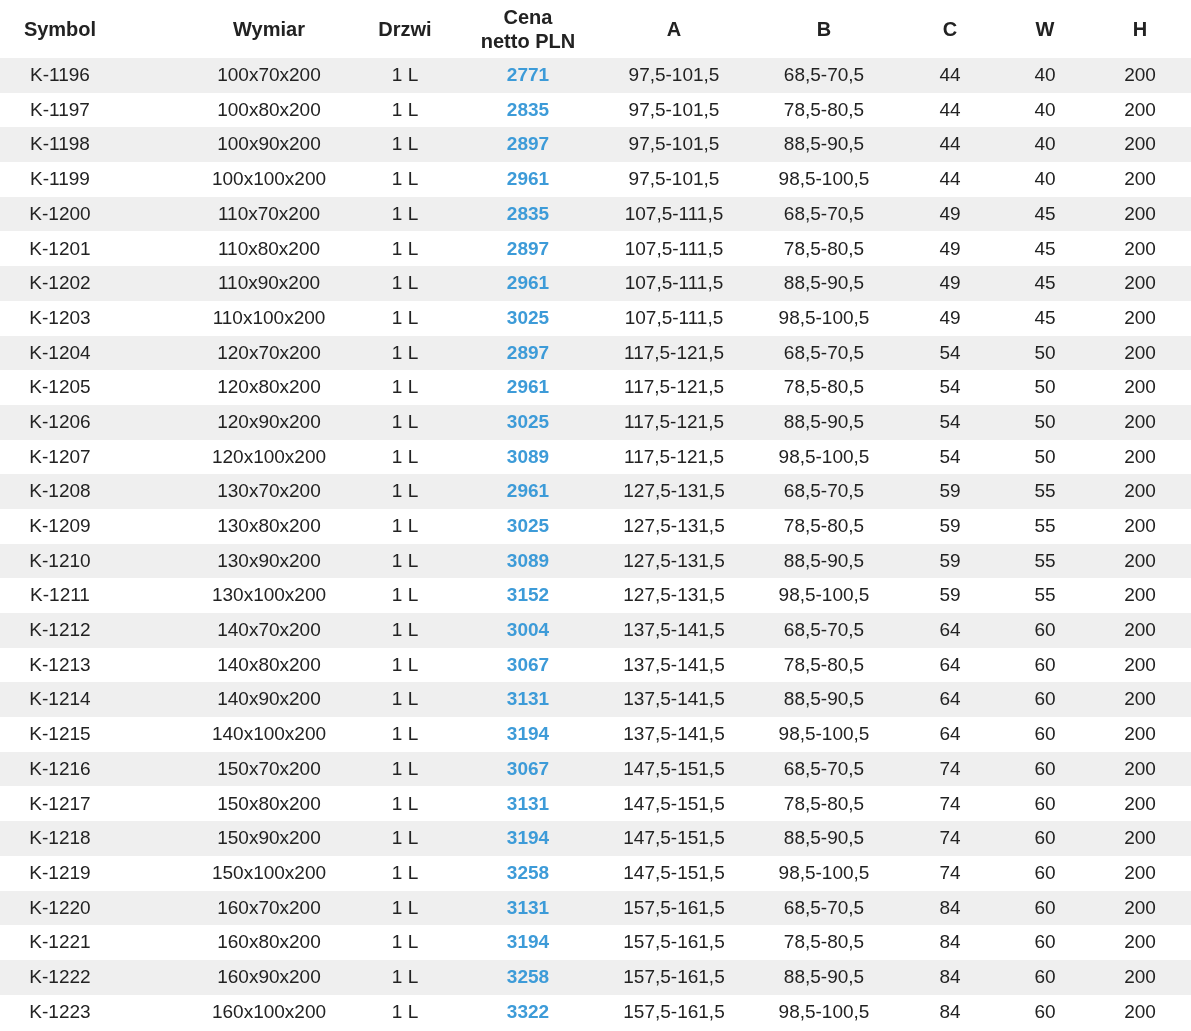 The image size is (1191, 1031). What do you see at coordinates (528, 872) in the screenshot?
I see `table-cell-text: 3258` at bounding box center [528, 872].